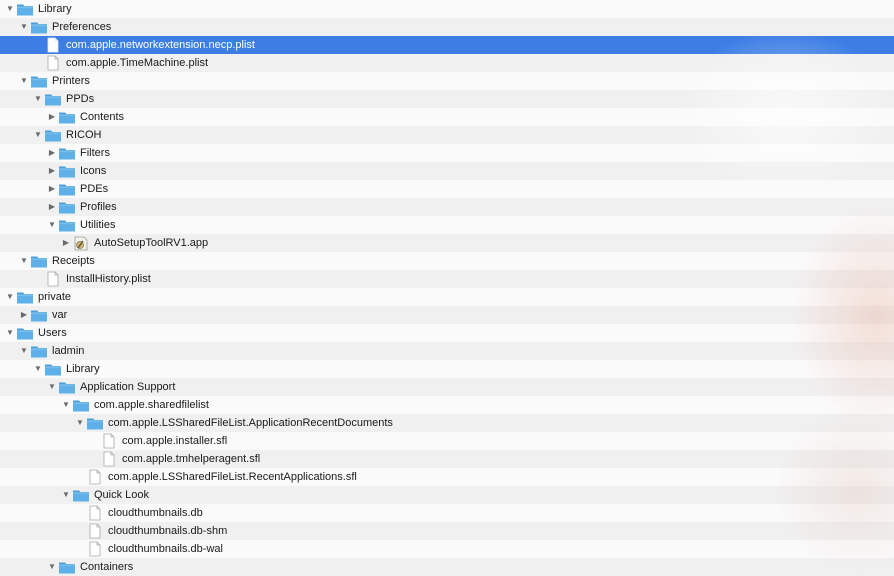 This screenshot has height=576, width=894. I want to click on folder-row: ▼ com.apple.sharedfilelist, so click(447, 405).